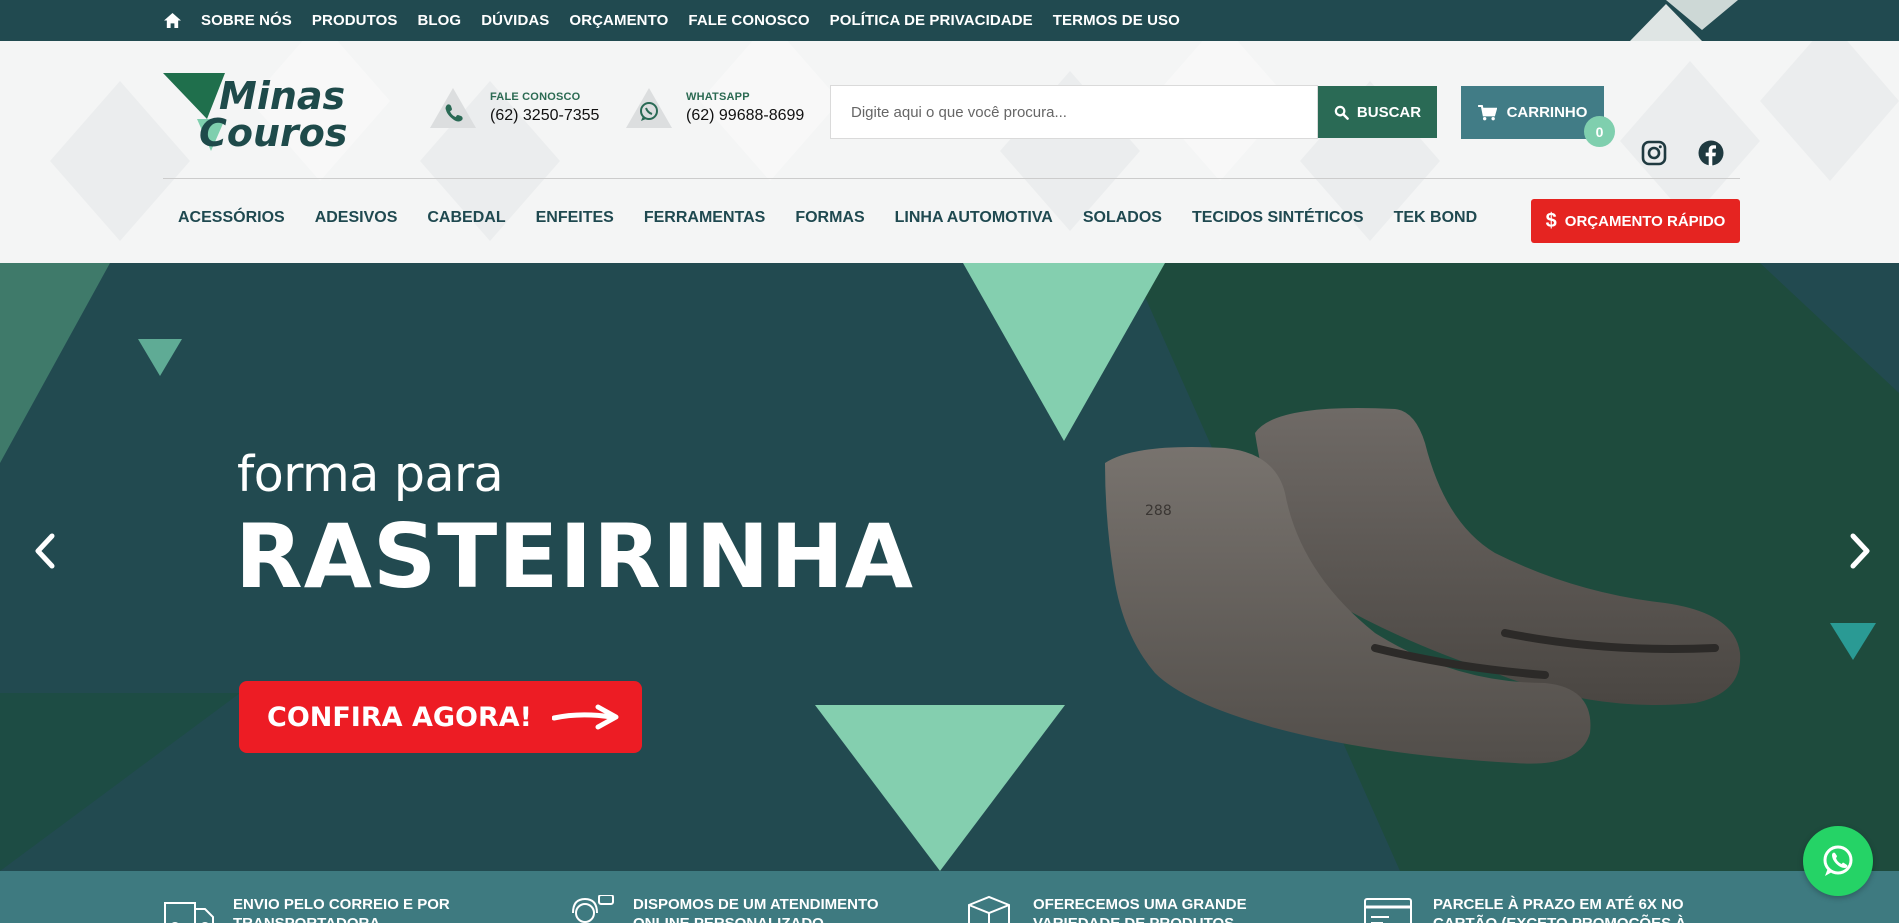  Describe the element at coordinates (1645, 221) in the screenshot. I see `quick-quote-label: ORÇAMENTO RÁPIDO` at that location.